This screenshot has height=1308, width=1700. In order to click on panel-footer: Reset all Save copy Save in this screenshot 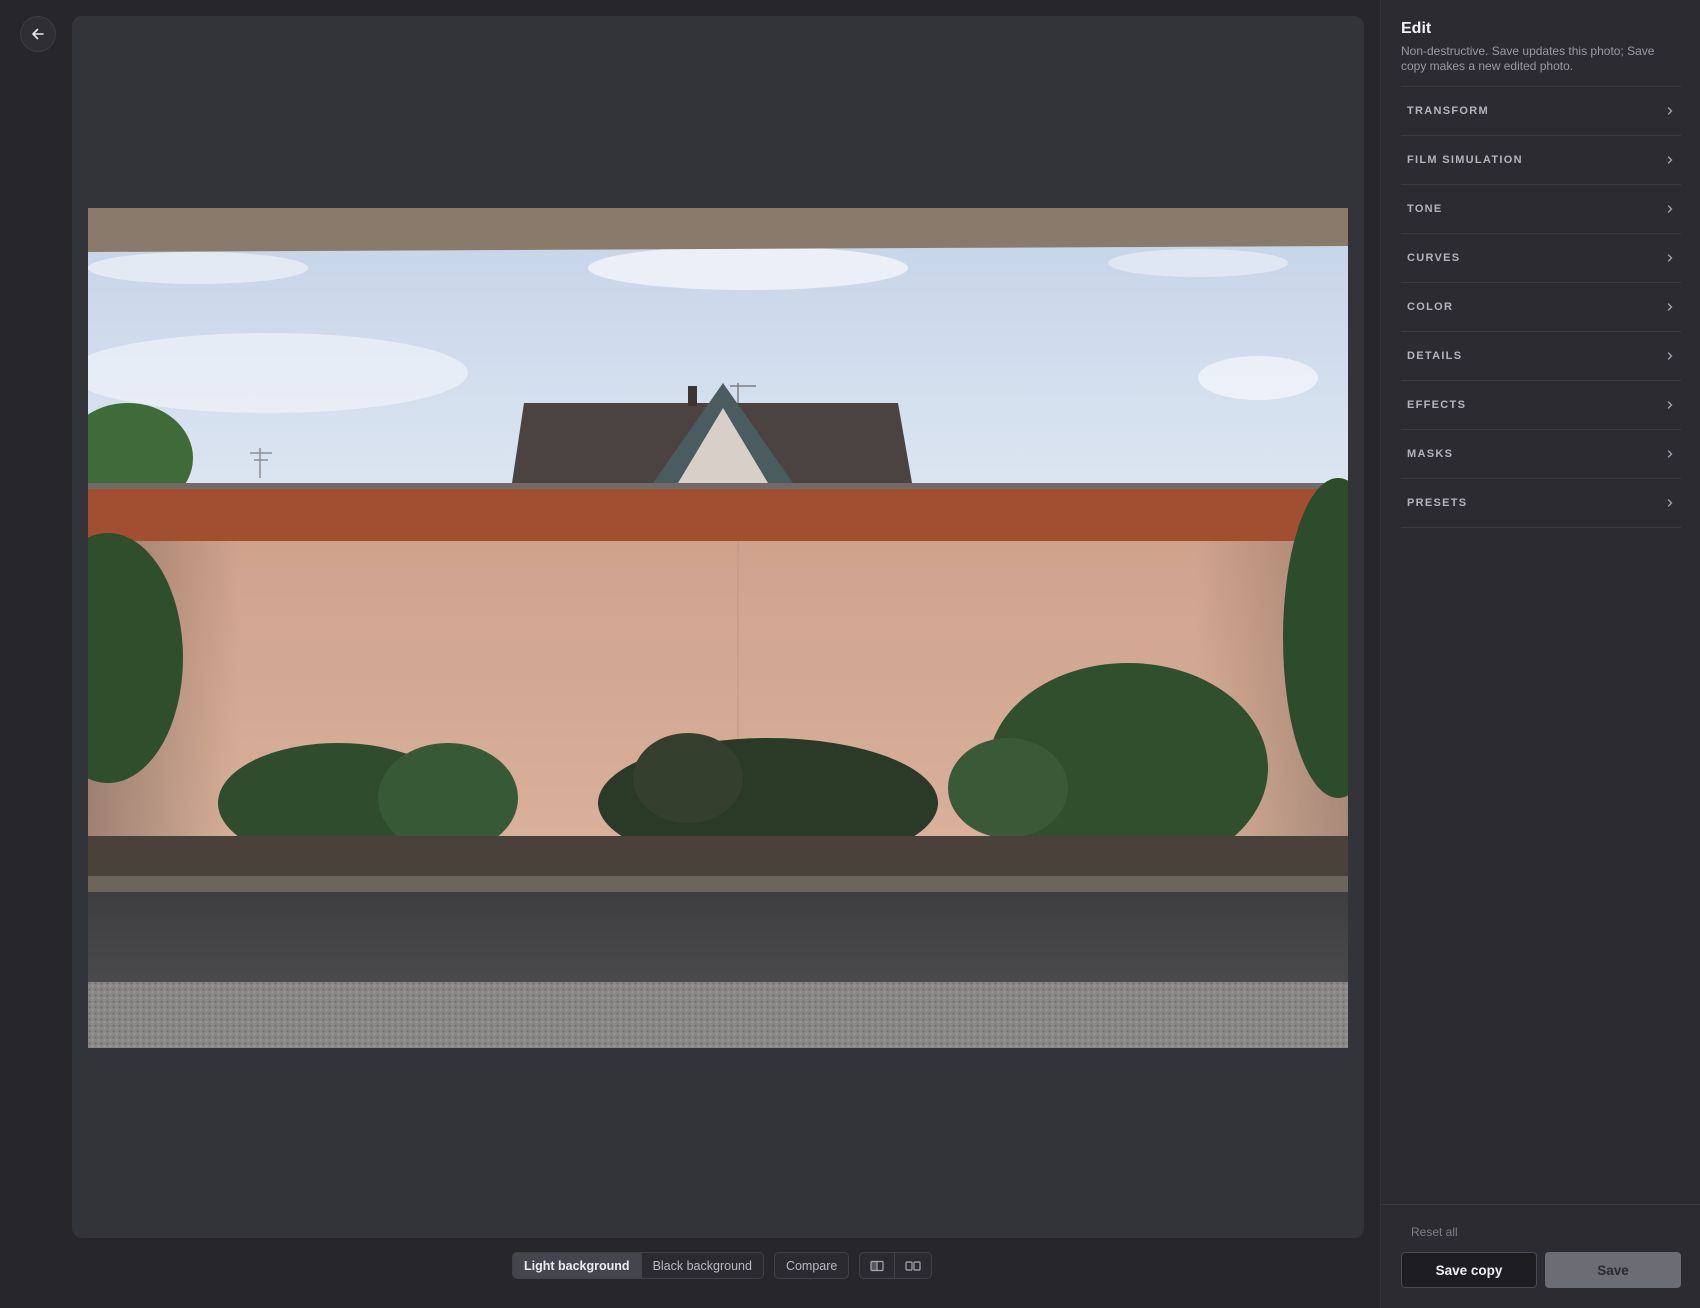, I will do `click(1540, 1256)`.